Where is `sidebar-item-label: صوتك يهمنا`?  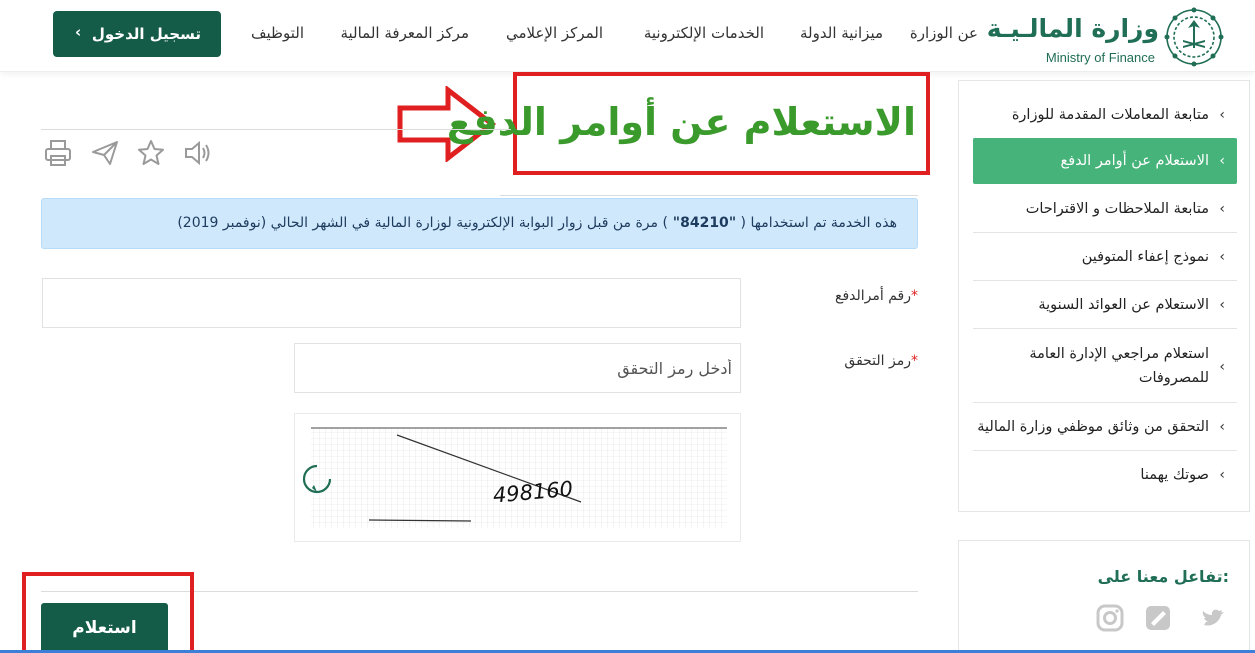
sidebar-item-label: صوتك يهمنا is located at coordinates (1174, 475).